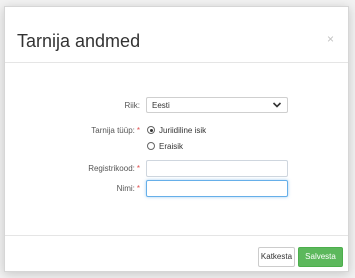 This screenshot has width=355, height=278. Describe the element at coordinates (75, 169) in the screenshot. I see `registry-code-label: Registrikood: *` at that location.